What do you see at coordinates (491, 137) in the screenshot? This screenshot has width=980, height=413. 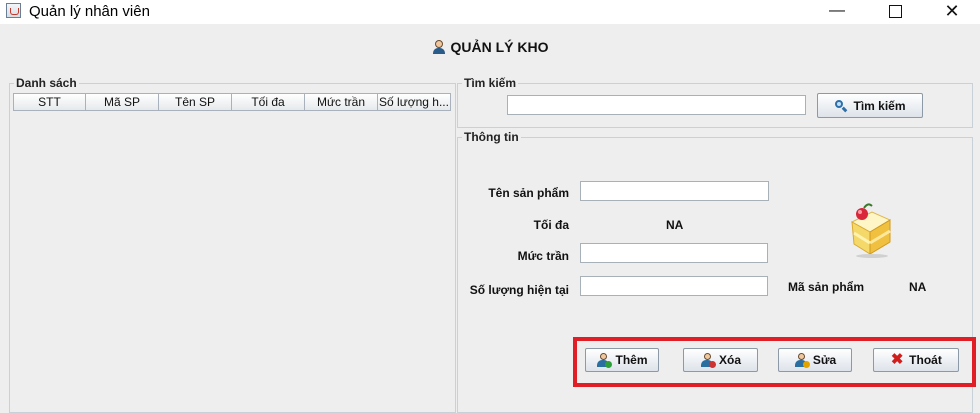 I see `info-panel-legend: Thông tin` at bounding box center [491, 137].